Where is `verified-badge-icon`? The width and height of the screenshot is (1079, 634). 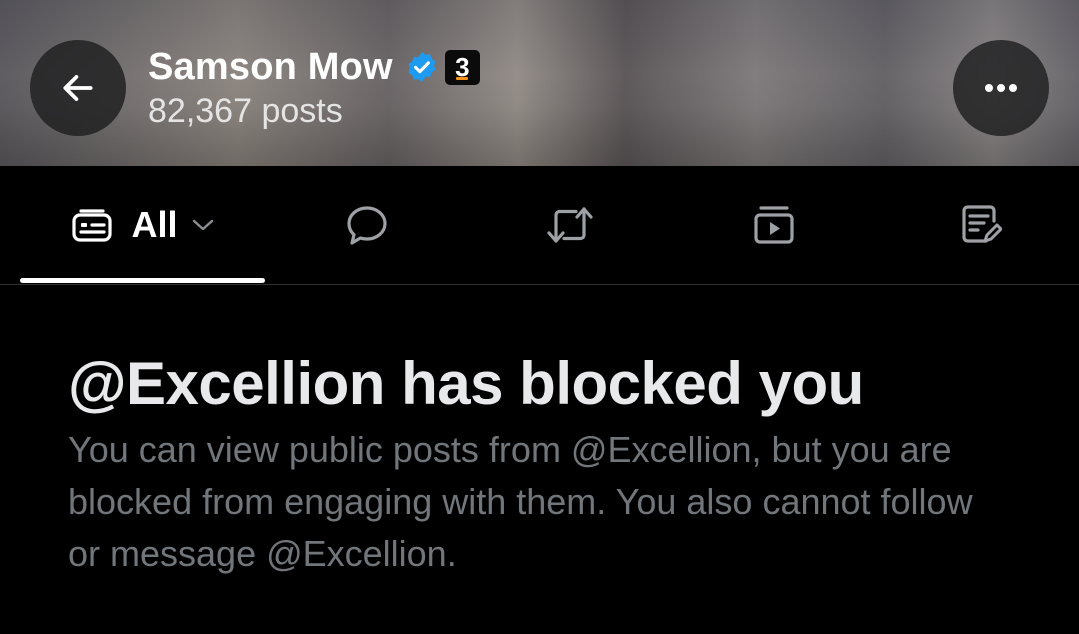
verified-badge-icon is located at coordinates (422, 67).